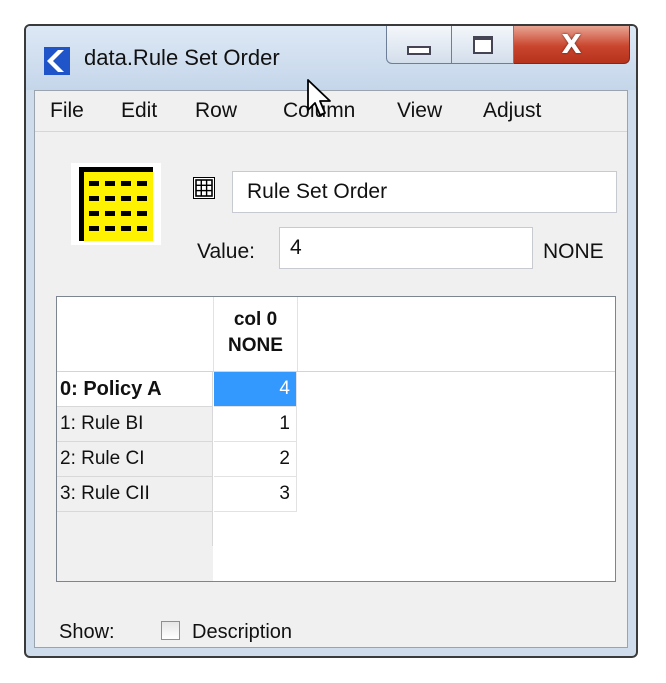 The width and height of the screenshot is (666, 683). Describe the element at coordinates (419, 111) in the screenshot. I see `menu-view: View` at that location.